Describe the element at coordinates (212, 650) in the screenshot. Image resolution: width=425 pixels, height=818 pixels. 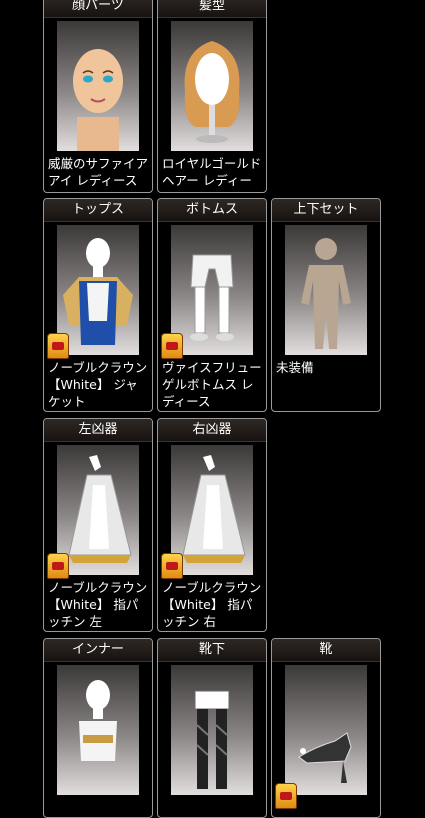
I see `slot-header: 靴下` at that location.